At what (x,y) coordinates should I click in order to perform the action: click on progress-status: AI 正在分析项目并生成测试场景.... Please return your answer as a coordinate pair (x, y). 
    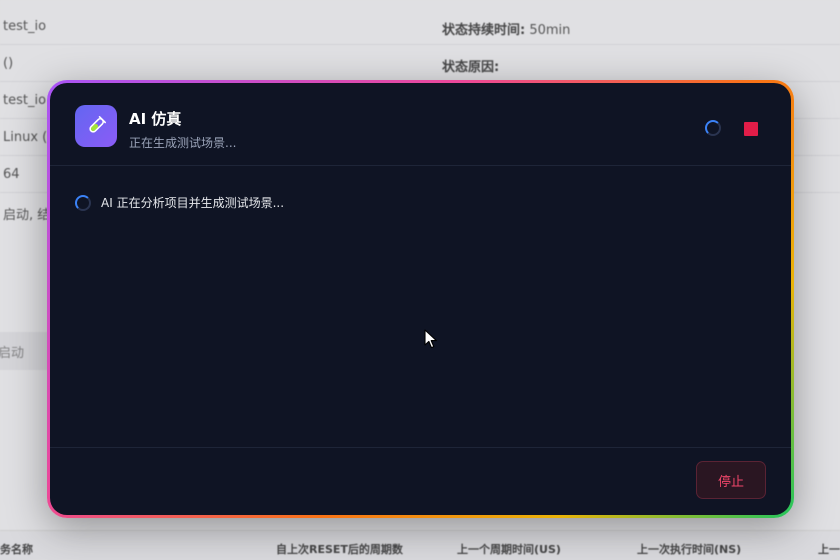
    Looking at the image, I should click on (179, 202).